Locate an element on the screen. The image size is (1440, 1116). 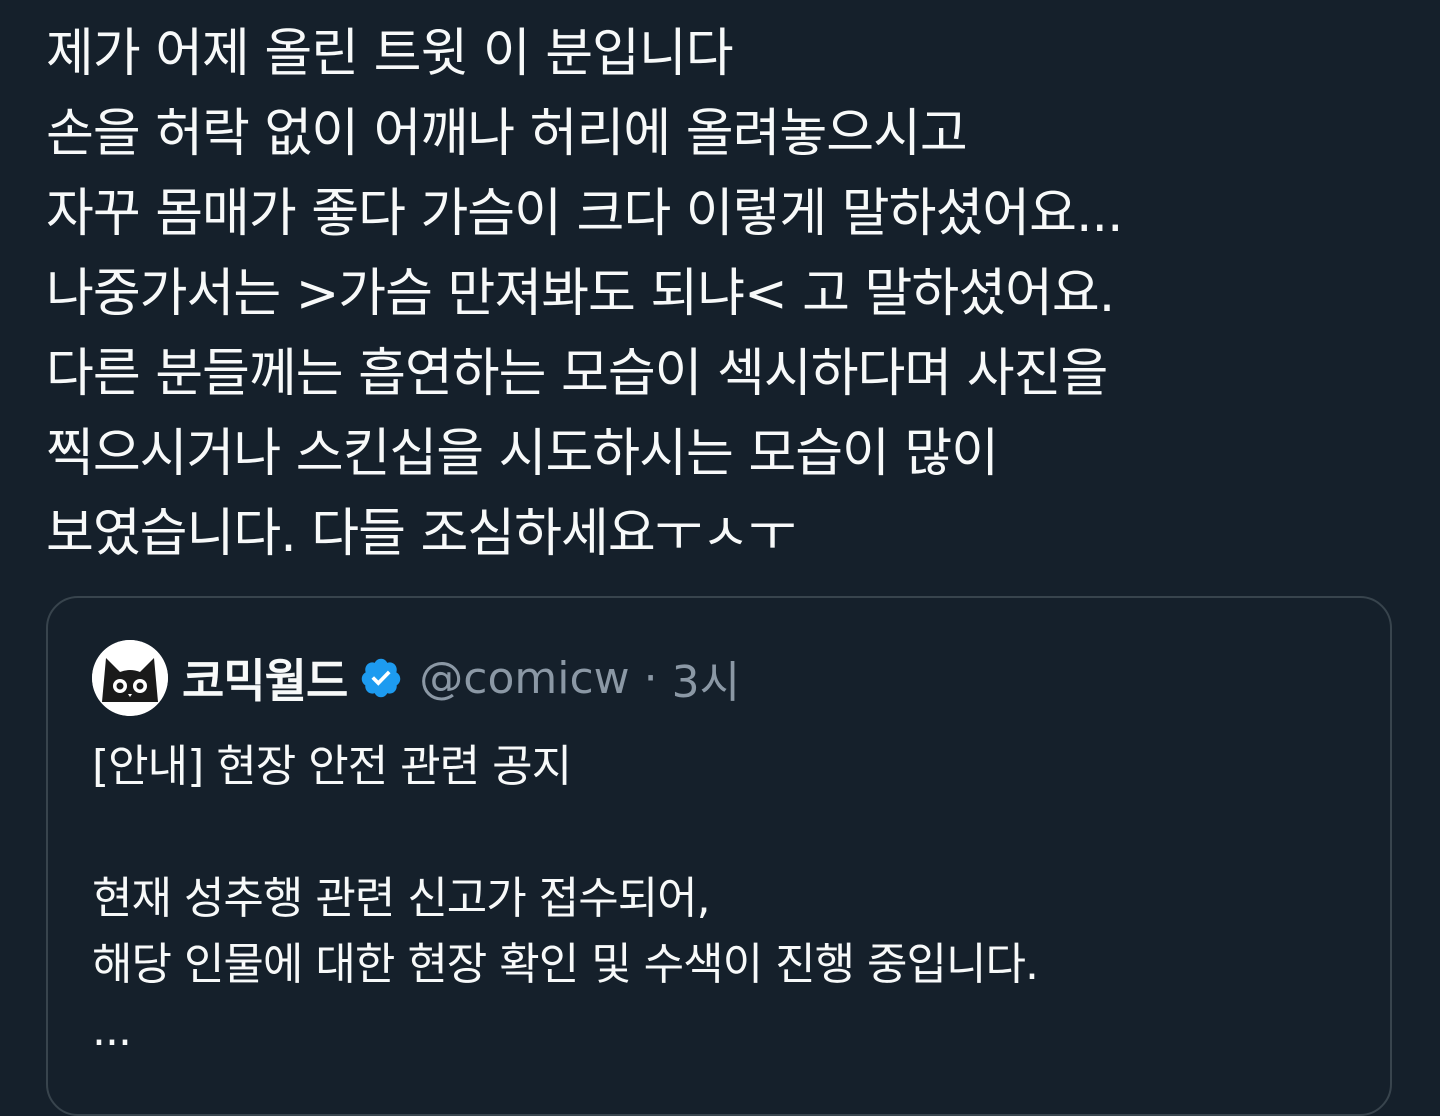
quoted-tweet-line: 해당 인물에 대한 현장 확인 및 수색이 진행 중입니다. is located at coordinates (565, 964).